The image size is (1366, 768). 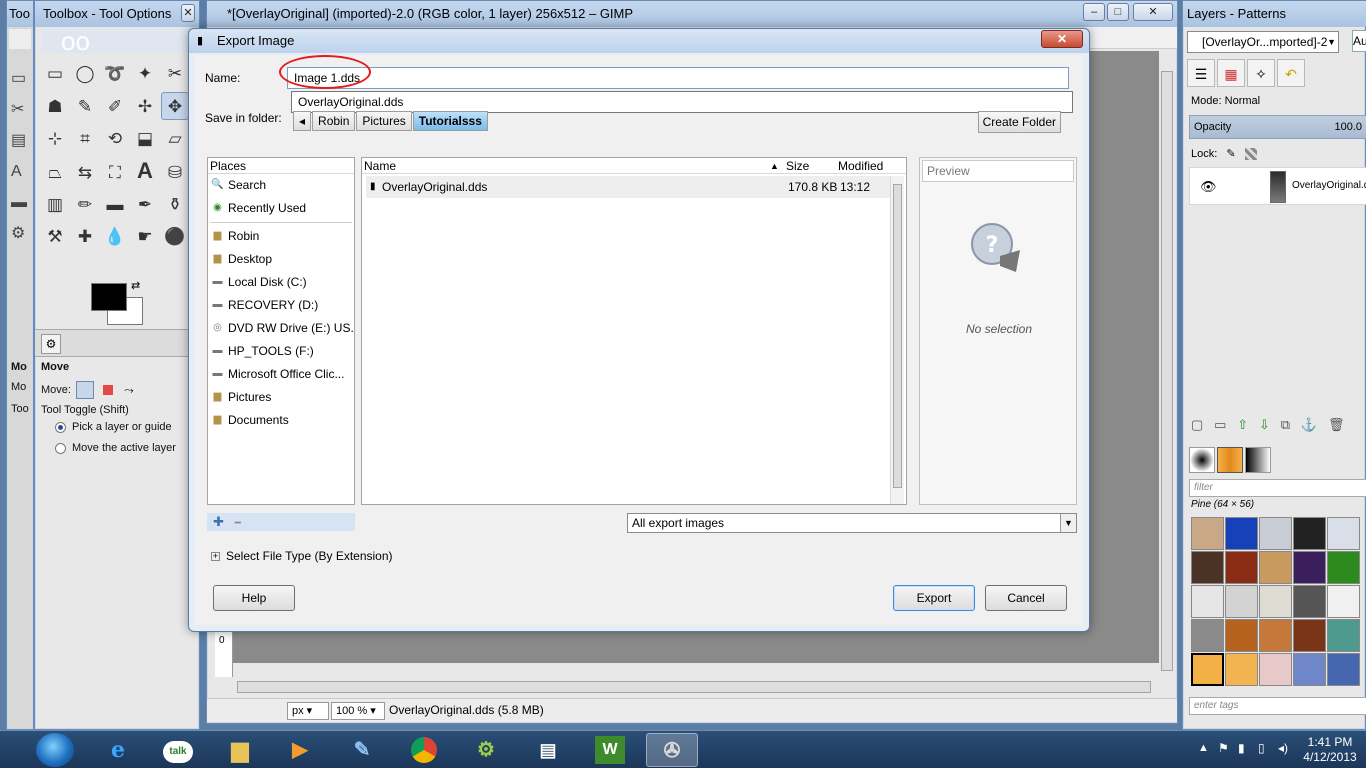 What do you see at coordinates (302, 556) in the screenshot?
I see `file-type-expander: + Select File Type (By Extension)` at bounding box center [302, 556].